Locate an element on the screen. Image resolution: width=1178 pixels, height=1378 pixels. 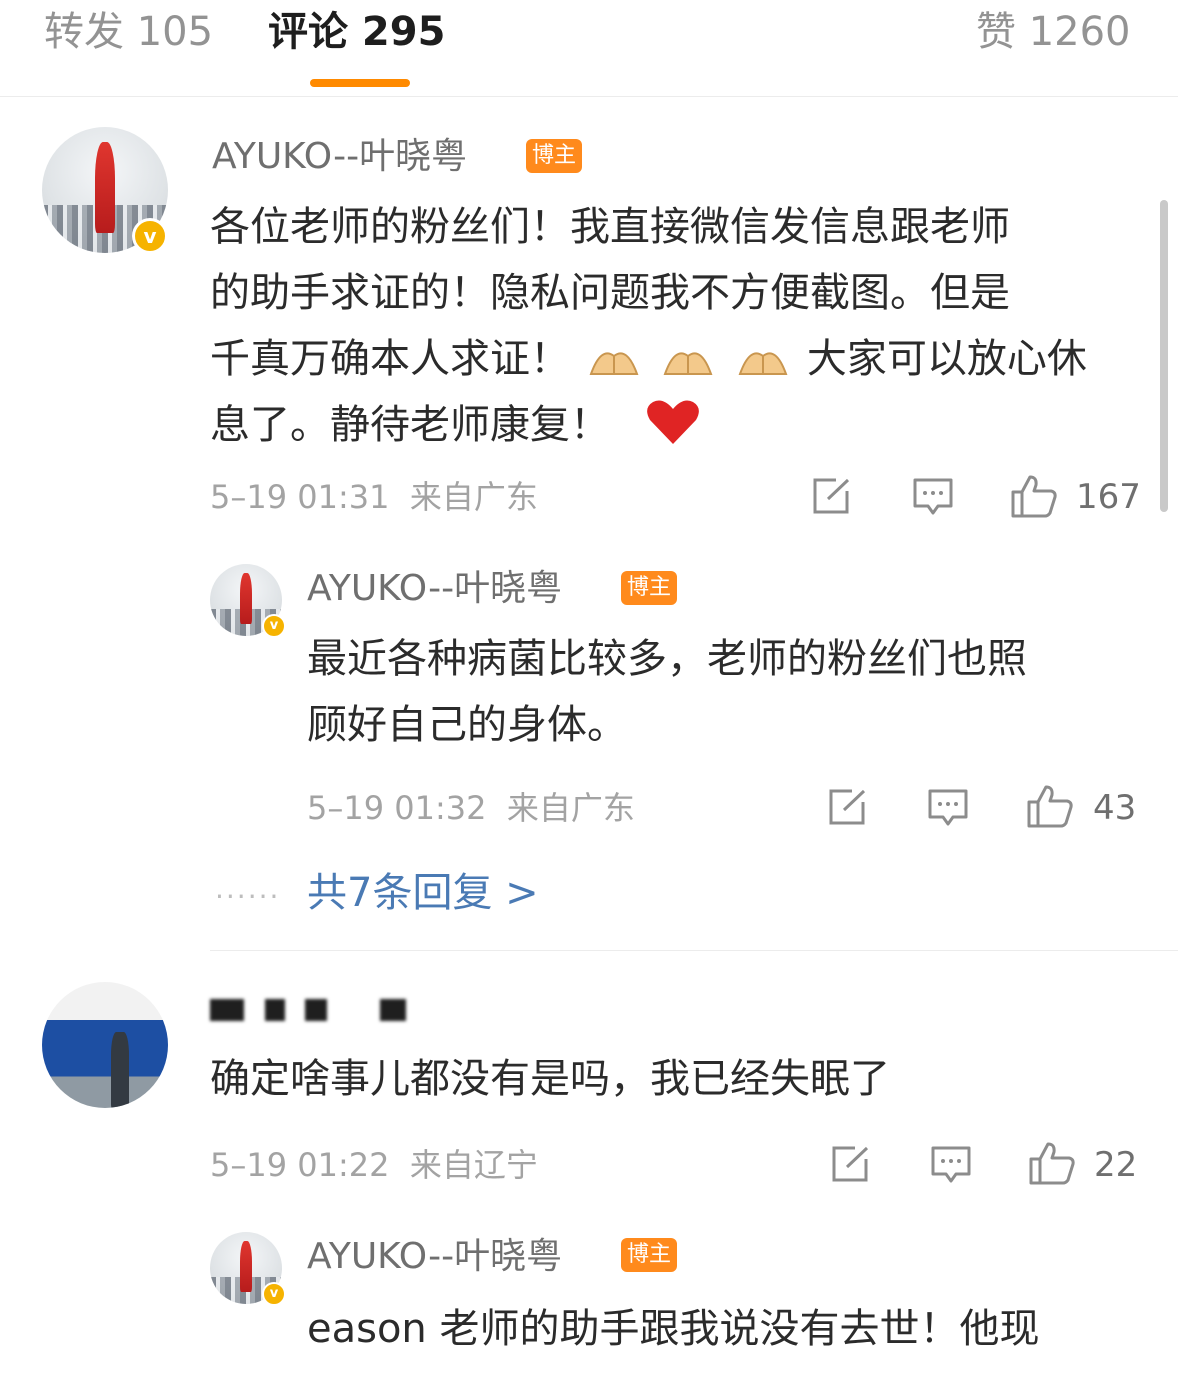
comment-author: AYUKO--叶晓粤 is located at coordinates (339, 157).